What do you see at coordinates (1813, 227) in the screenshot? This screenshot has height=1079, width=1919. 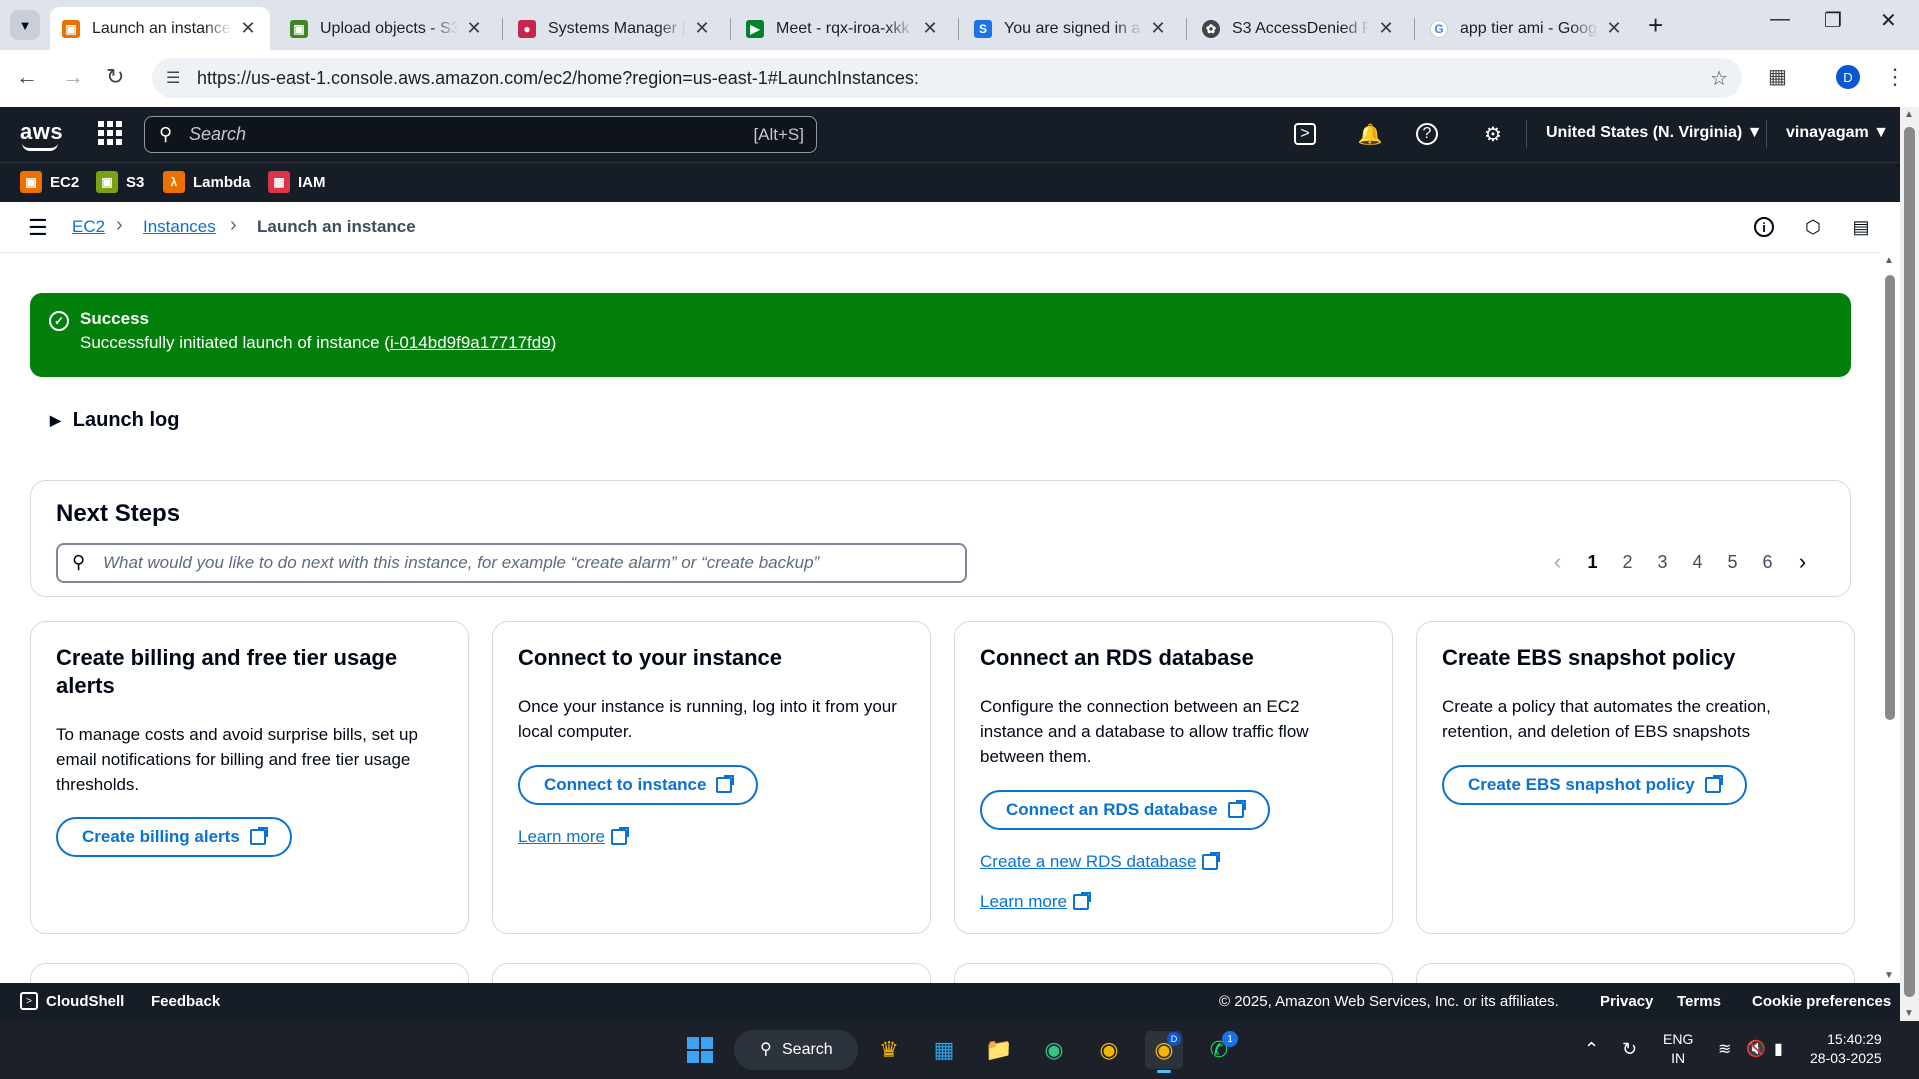 I see `shield-settings-icon: ⬡` at bounding box center [1813, 227].